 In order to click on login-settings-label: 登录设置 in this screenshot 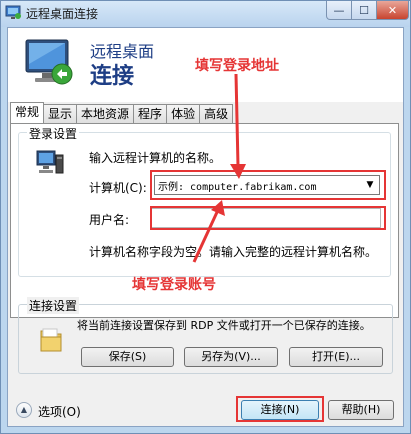, I will do `click(53, 133)`.